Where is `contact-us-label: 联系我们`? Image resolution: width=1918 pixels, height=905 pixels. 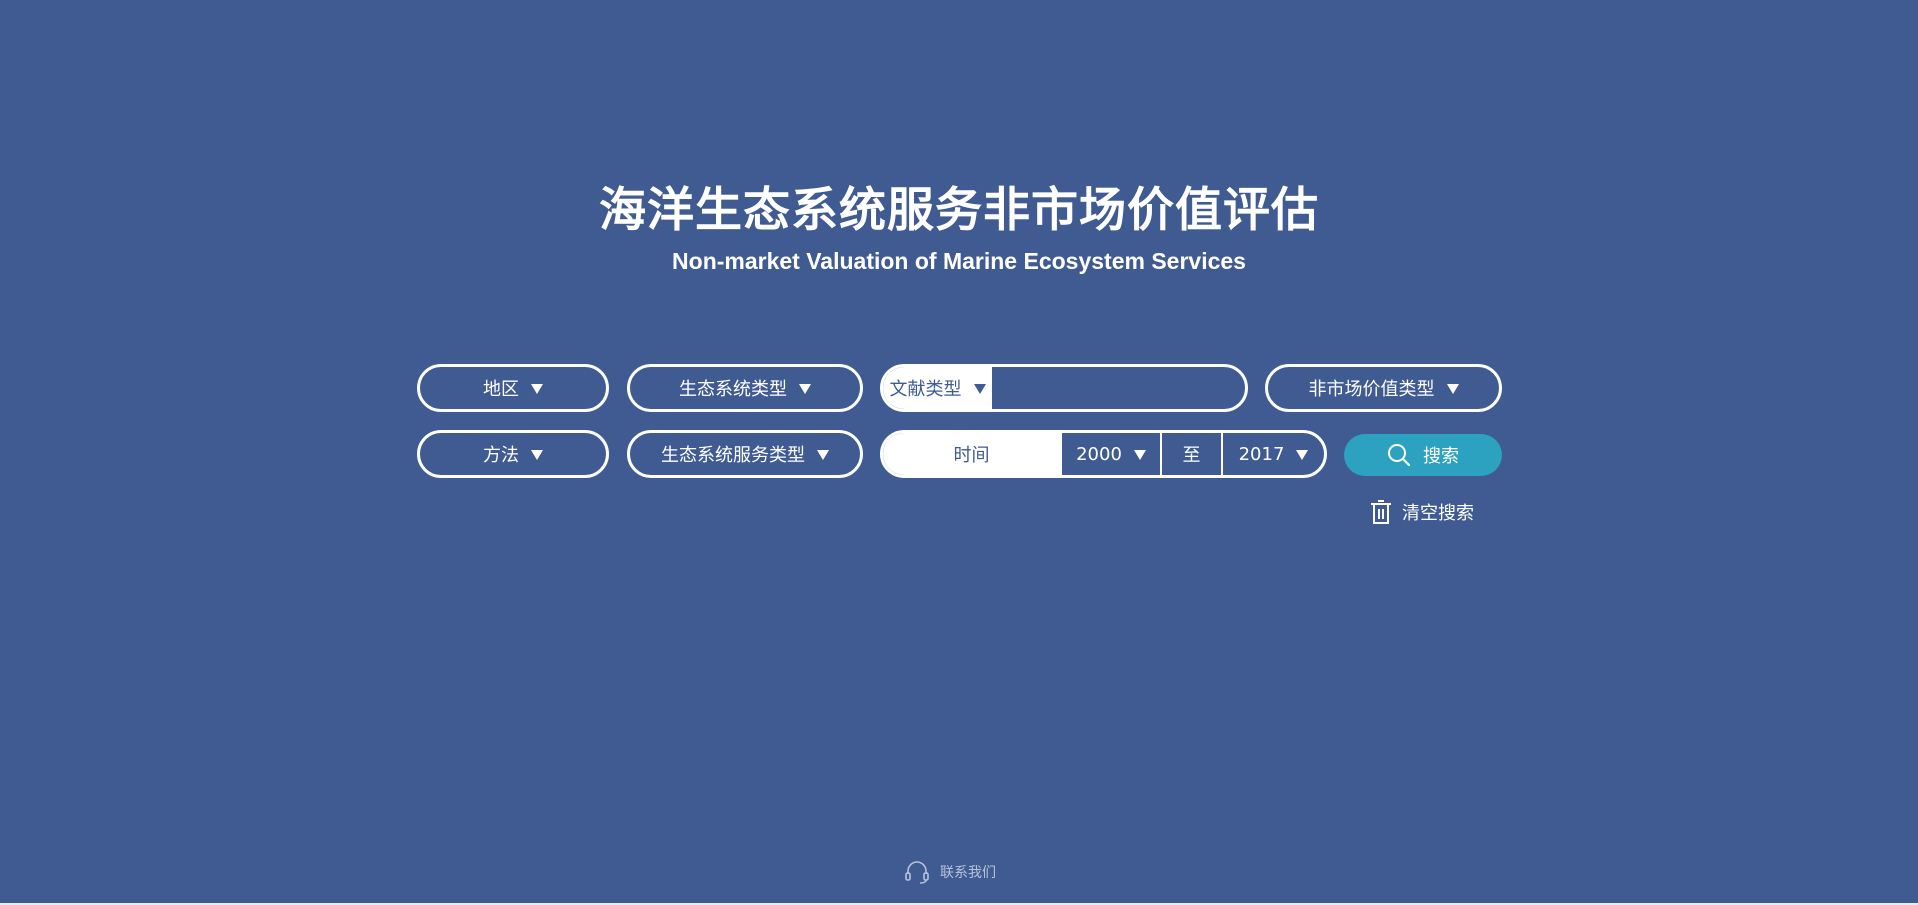 contact-us-label: 联系我们 is located at coordinates (968, 873).